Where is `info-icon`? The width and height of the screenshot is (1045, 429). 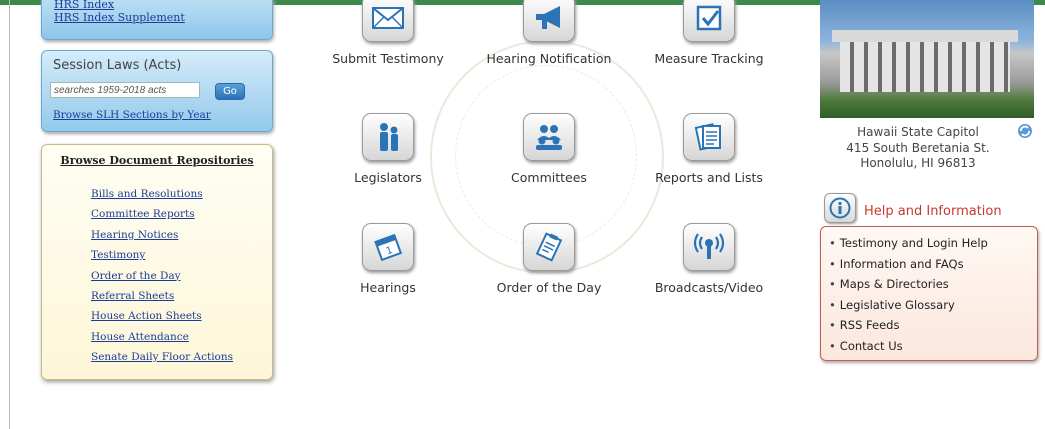
info-icon is located at coordinates (840, 208).